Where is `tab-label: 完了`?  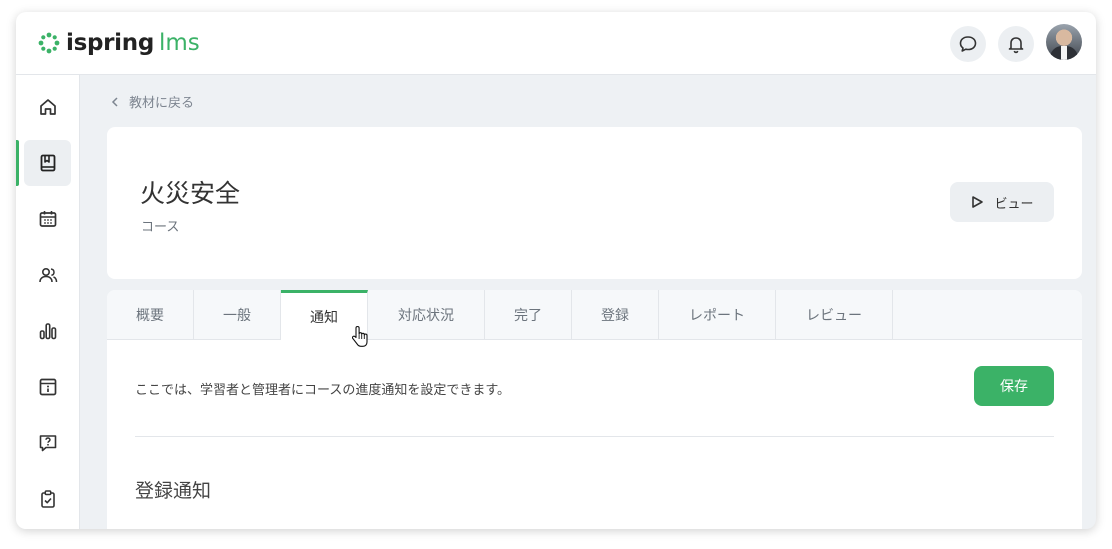 tab-label: 完了 is located at coordinates (528, 315).